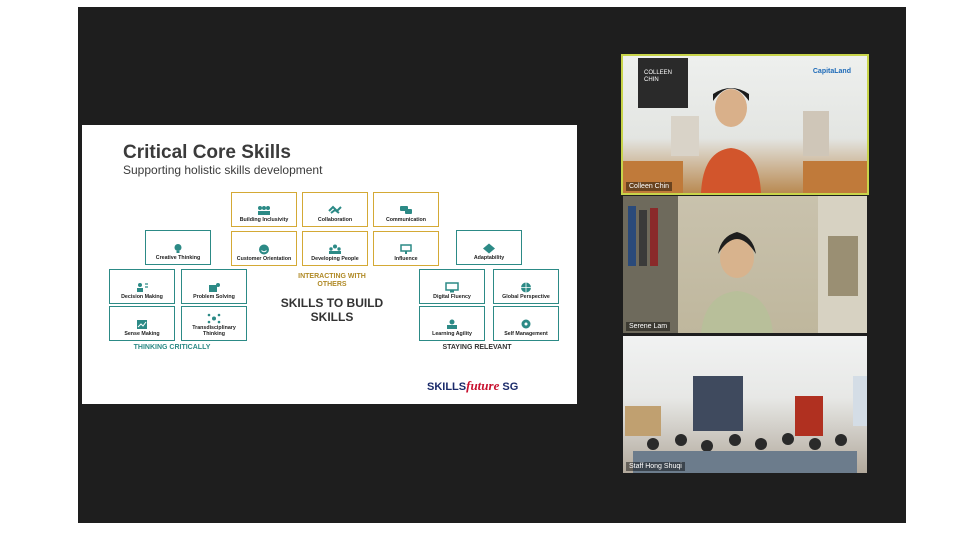 Image resolution: width=960 pixels, height=540 pixels. I want to click on video-tile-participant-3: Staff Hong Shuqi, so click(745, 404).